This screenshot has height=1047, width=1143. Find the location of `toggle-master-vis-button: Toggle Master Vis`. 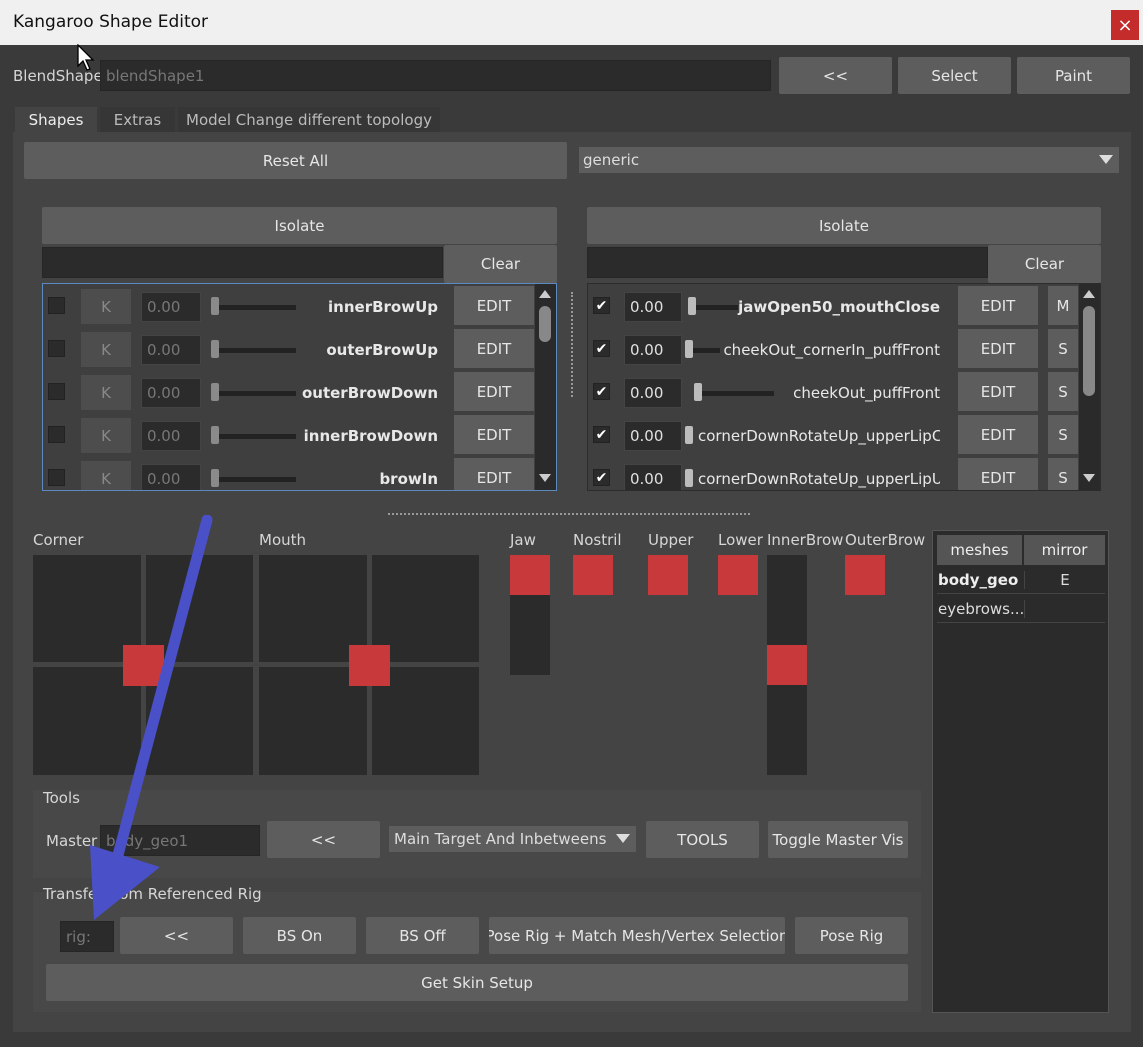

toggle-master-vis-button: Toggle Master Vis is located at coordinates (838, 839).